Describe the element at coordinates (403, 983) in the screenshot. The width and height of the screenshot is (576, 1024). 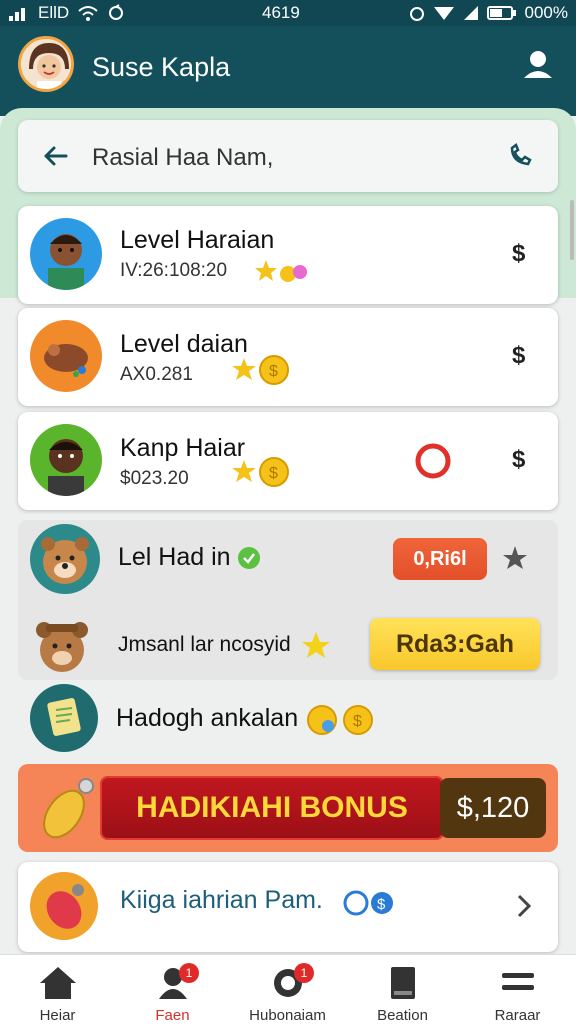
I see `book-icon` at that location.